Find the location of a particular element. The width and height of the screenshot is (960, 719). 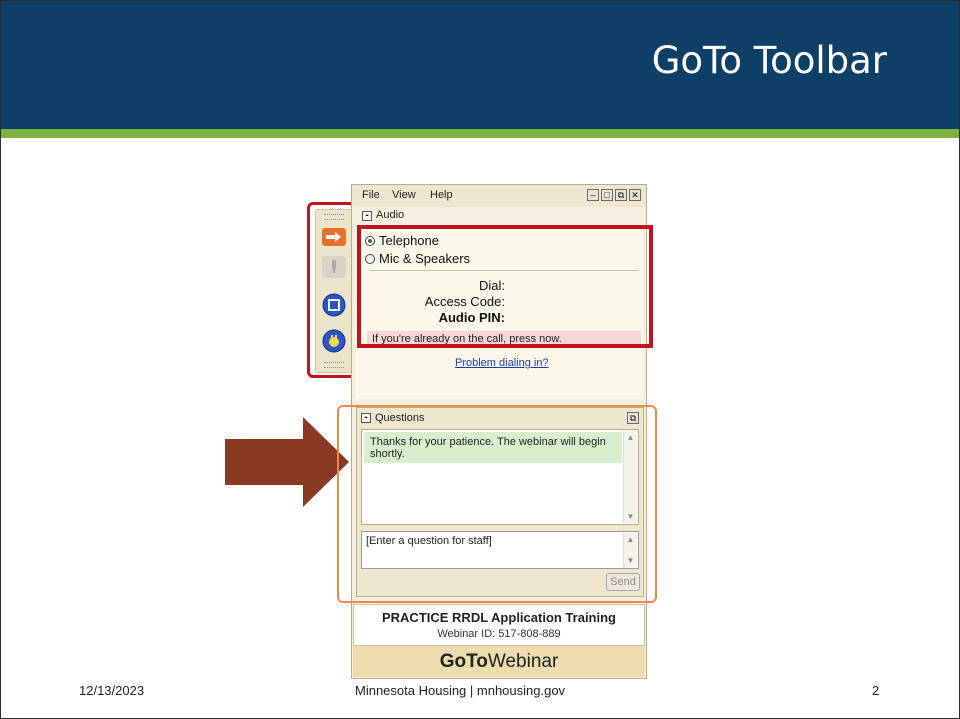

questions-highlight-box is located at coordinates (497, 504).